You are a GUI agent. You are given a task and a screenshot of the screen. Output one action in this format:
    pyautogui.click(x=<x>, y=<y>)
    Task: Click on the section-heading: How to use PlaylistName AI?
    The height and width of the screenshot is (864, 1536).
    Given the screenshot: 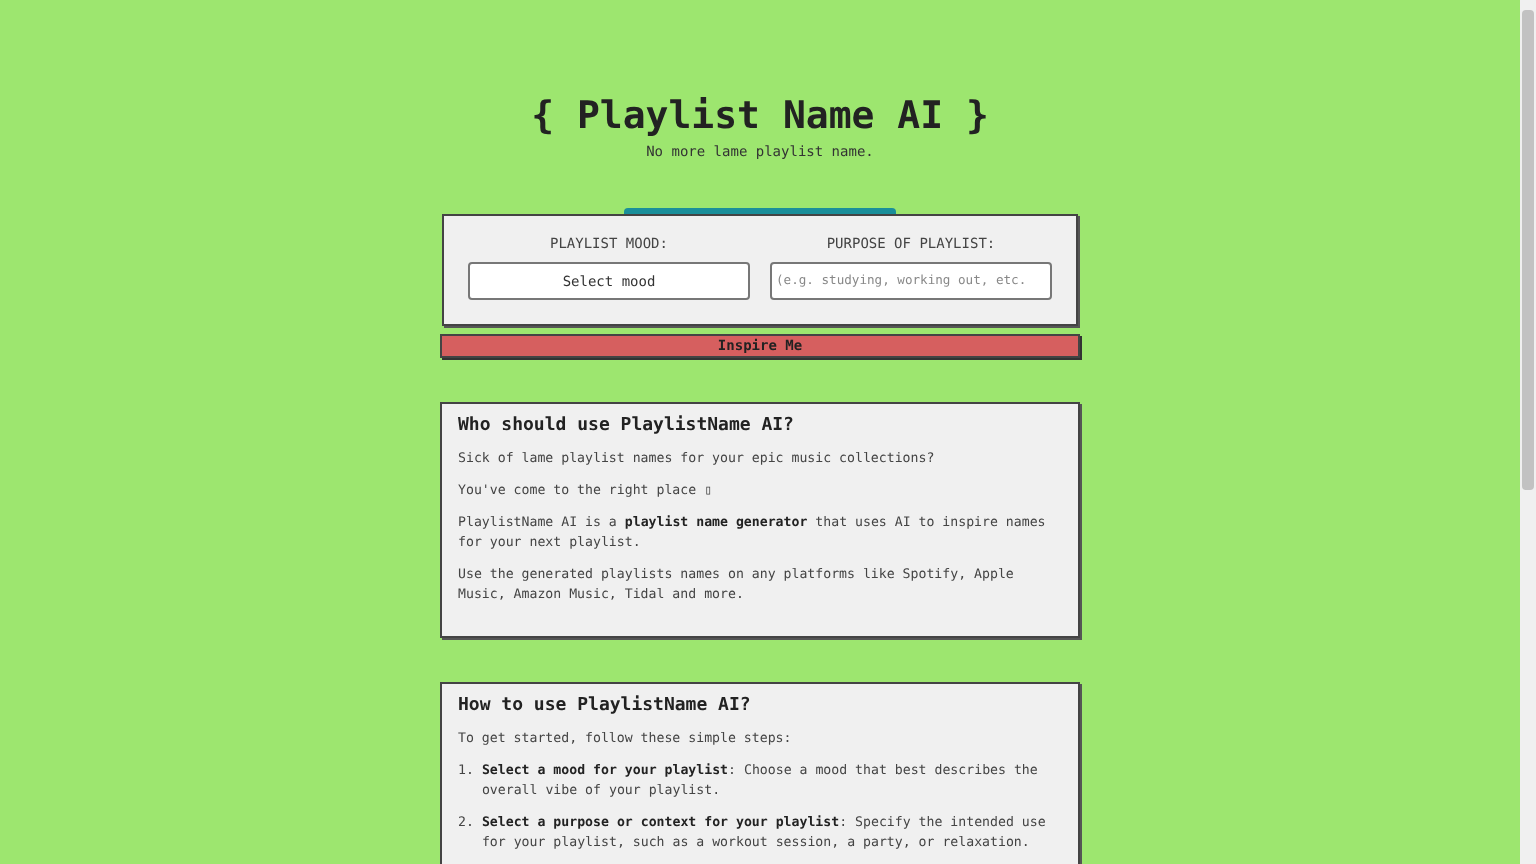 What is the action you would take?
    pyautogui.click(x=605, y=706)
    